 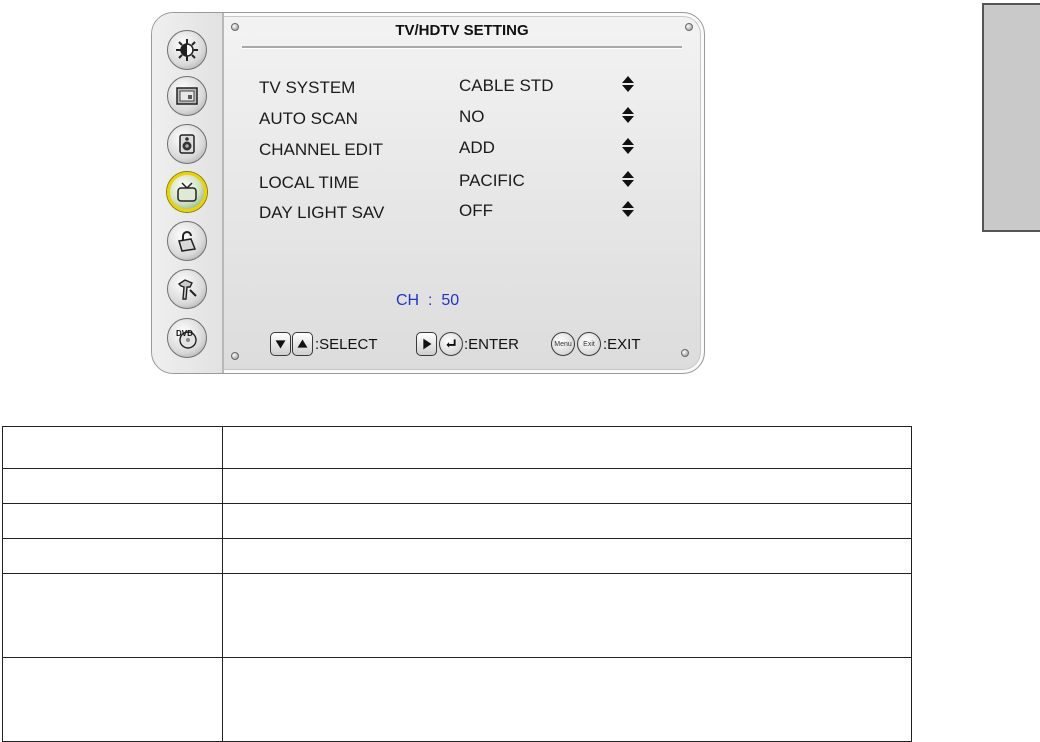 I want to click on screw-bottom-right, so click(x=685, y=353).